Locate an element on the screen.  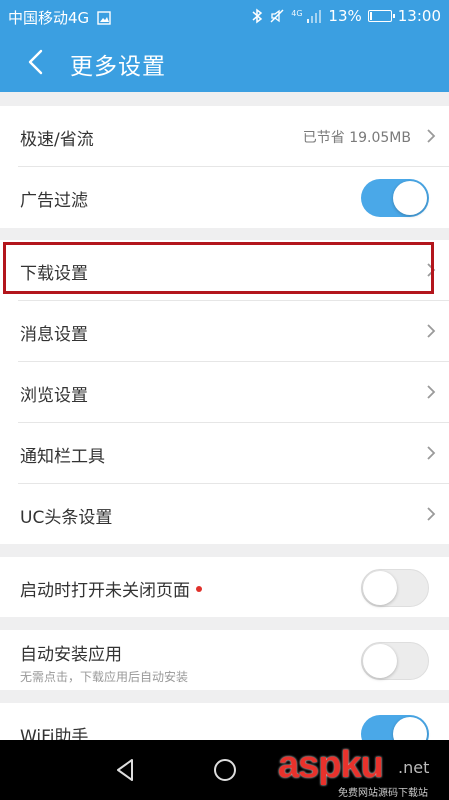
system-nav-bar is located at coordinates (224, 770).